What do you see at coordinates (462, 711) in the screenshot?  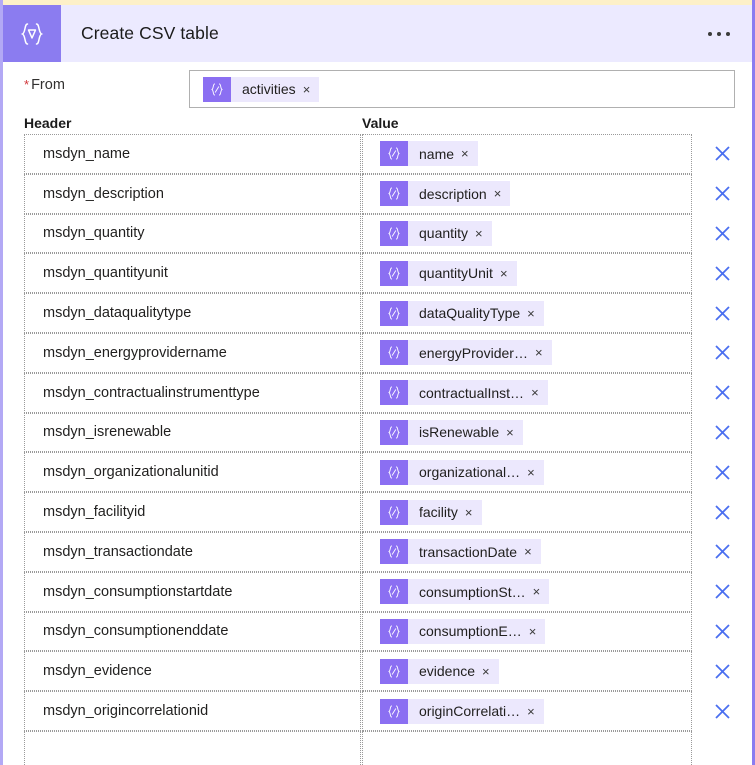 I see `value-token: originCorrelati… ×` at bounding box center [462, 711].